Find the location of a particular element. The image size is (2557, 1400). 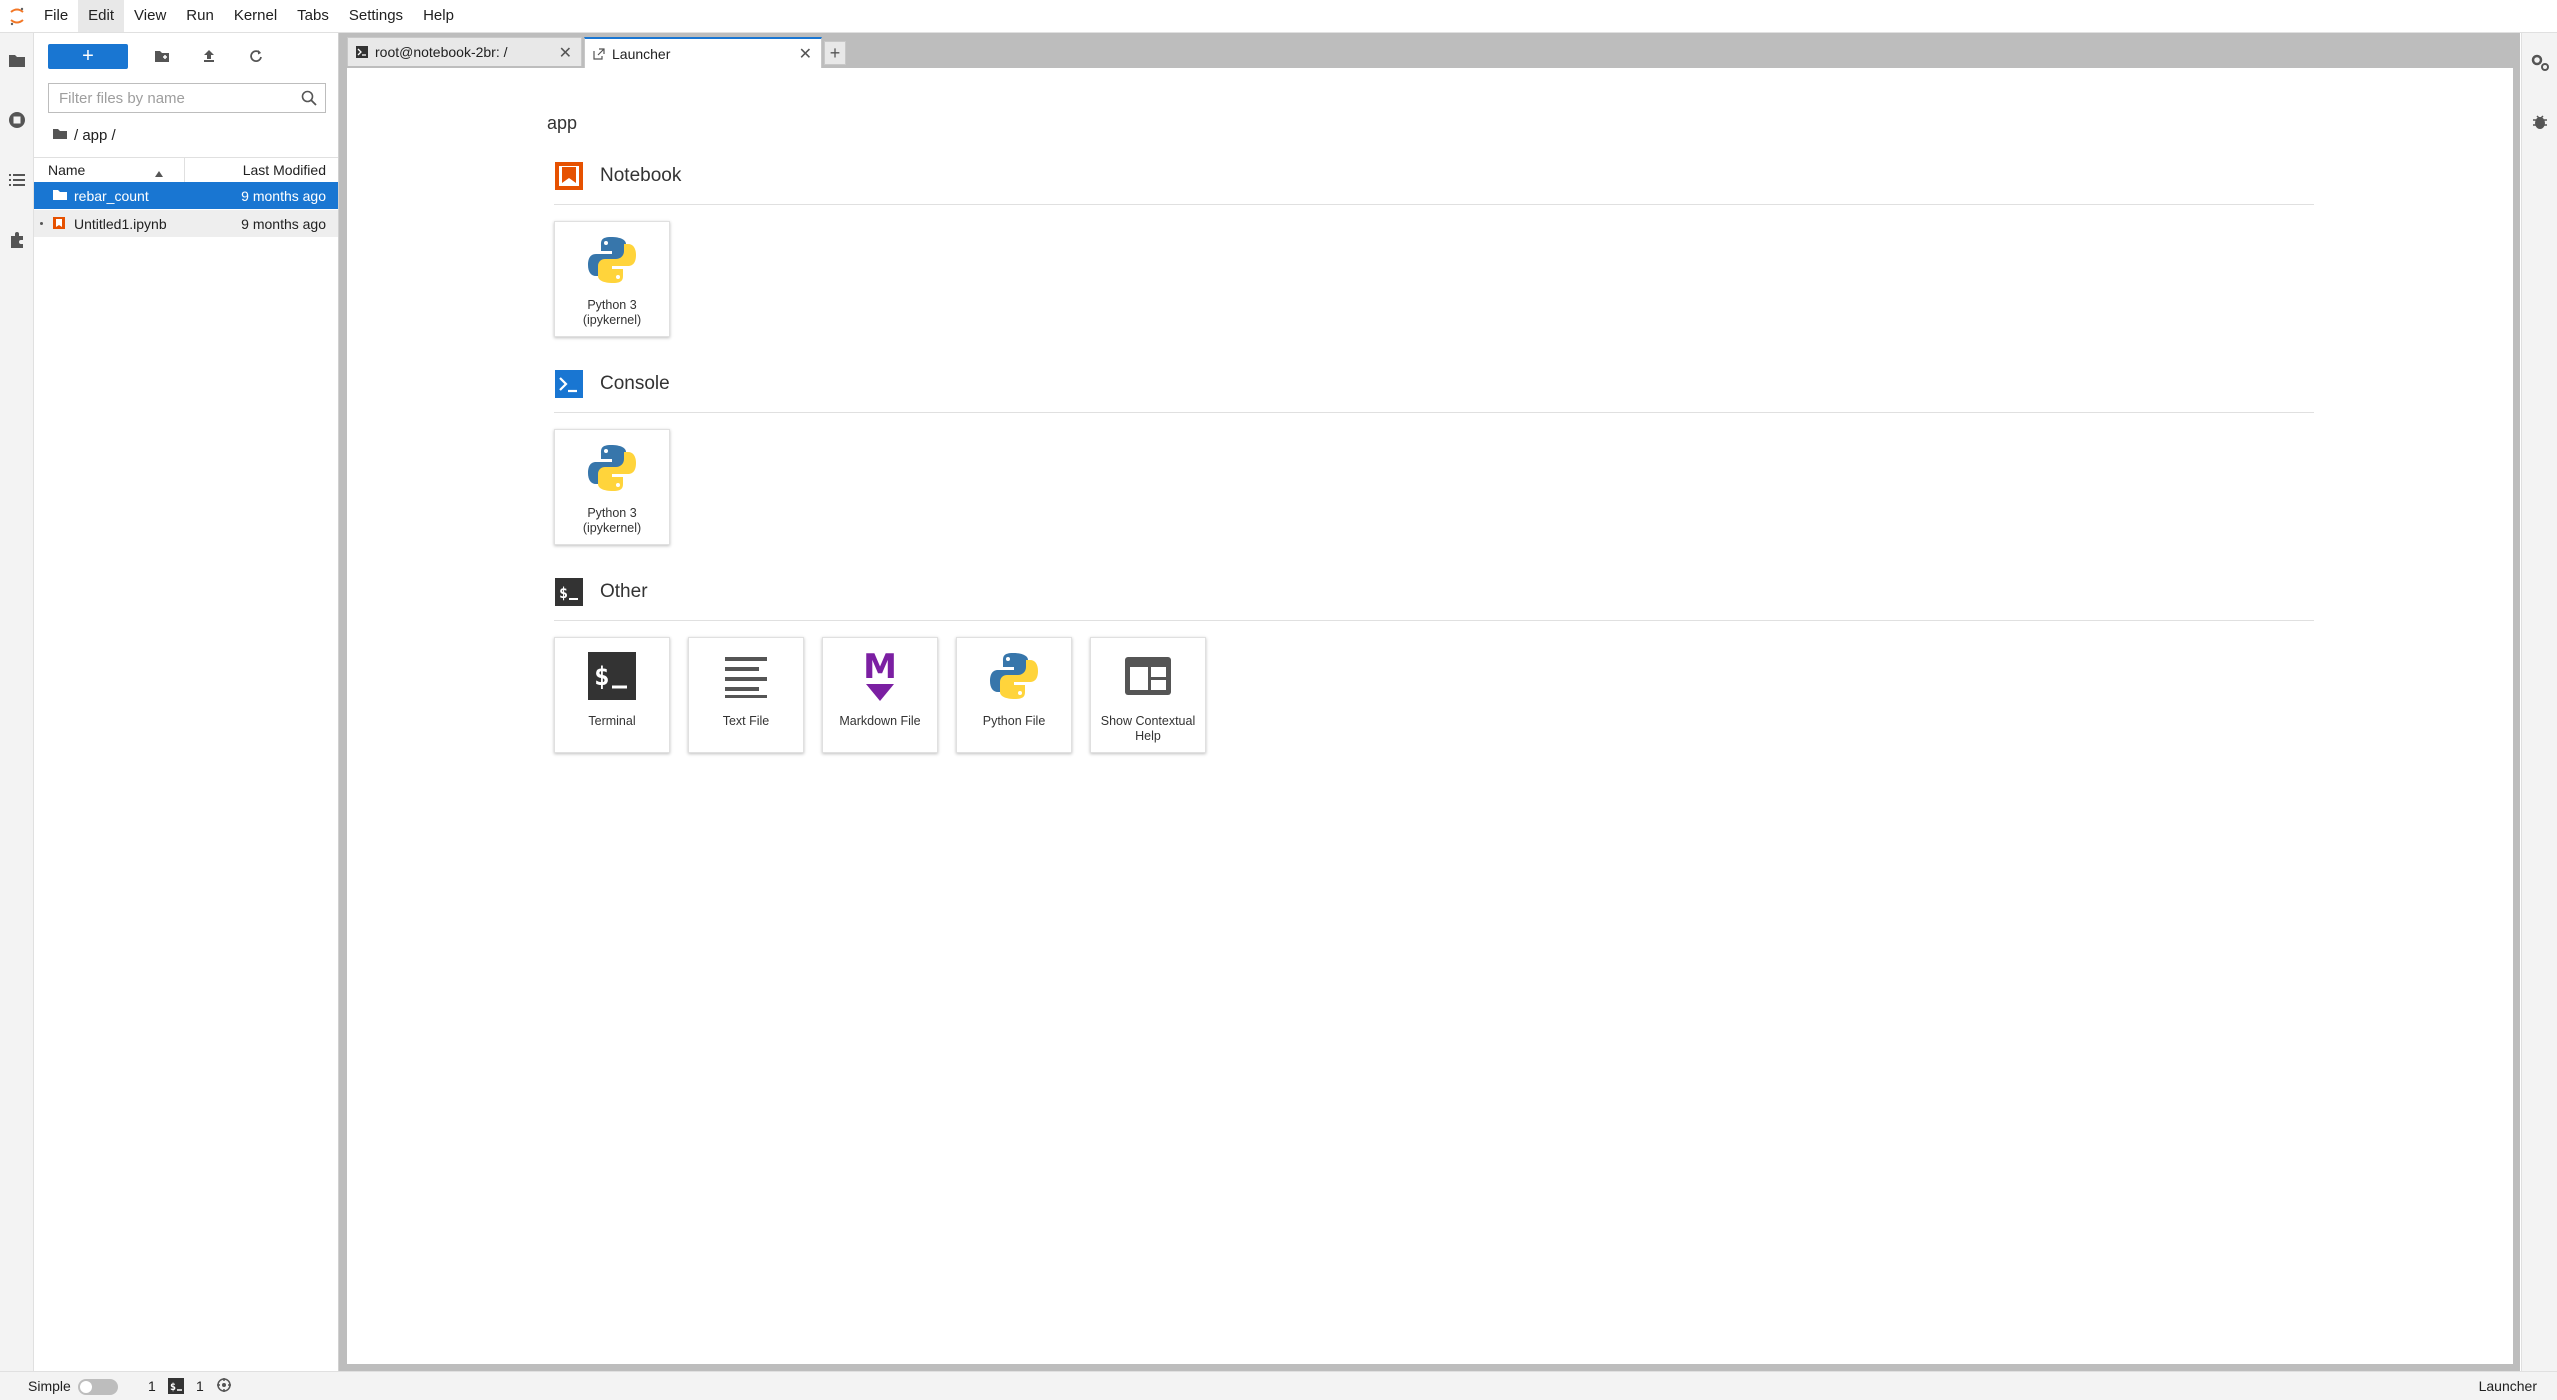

sort-ascending-icon is located at coordinates (159, 173).